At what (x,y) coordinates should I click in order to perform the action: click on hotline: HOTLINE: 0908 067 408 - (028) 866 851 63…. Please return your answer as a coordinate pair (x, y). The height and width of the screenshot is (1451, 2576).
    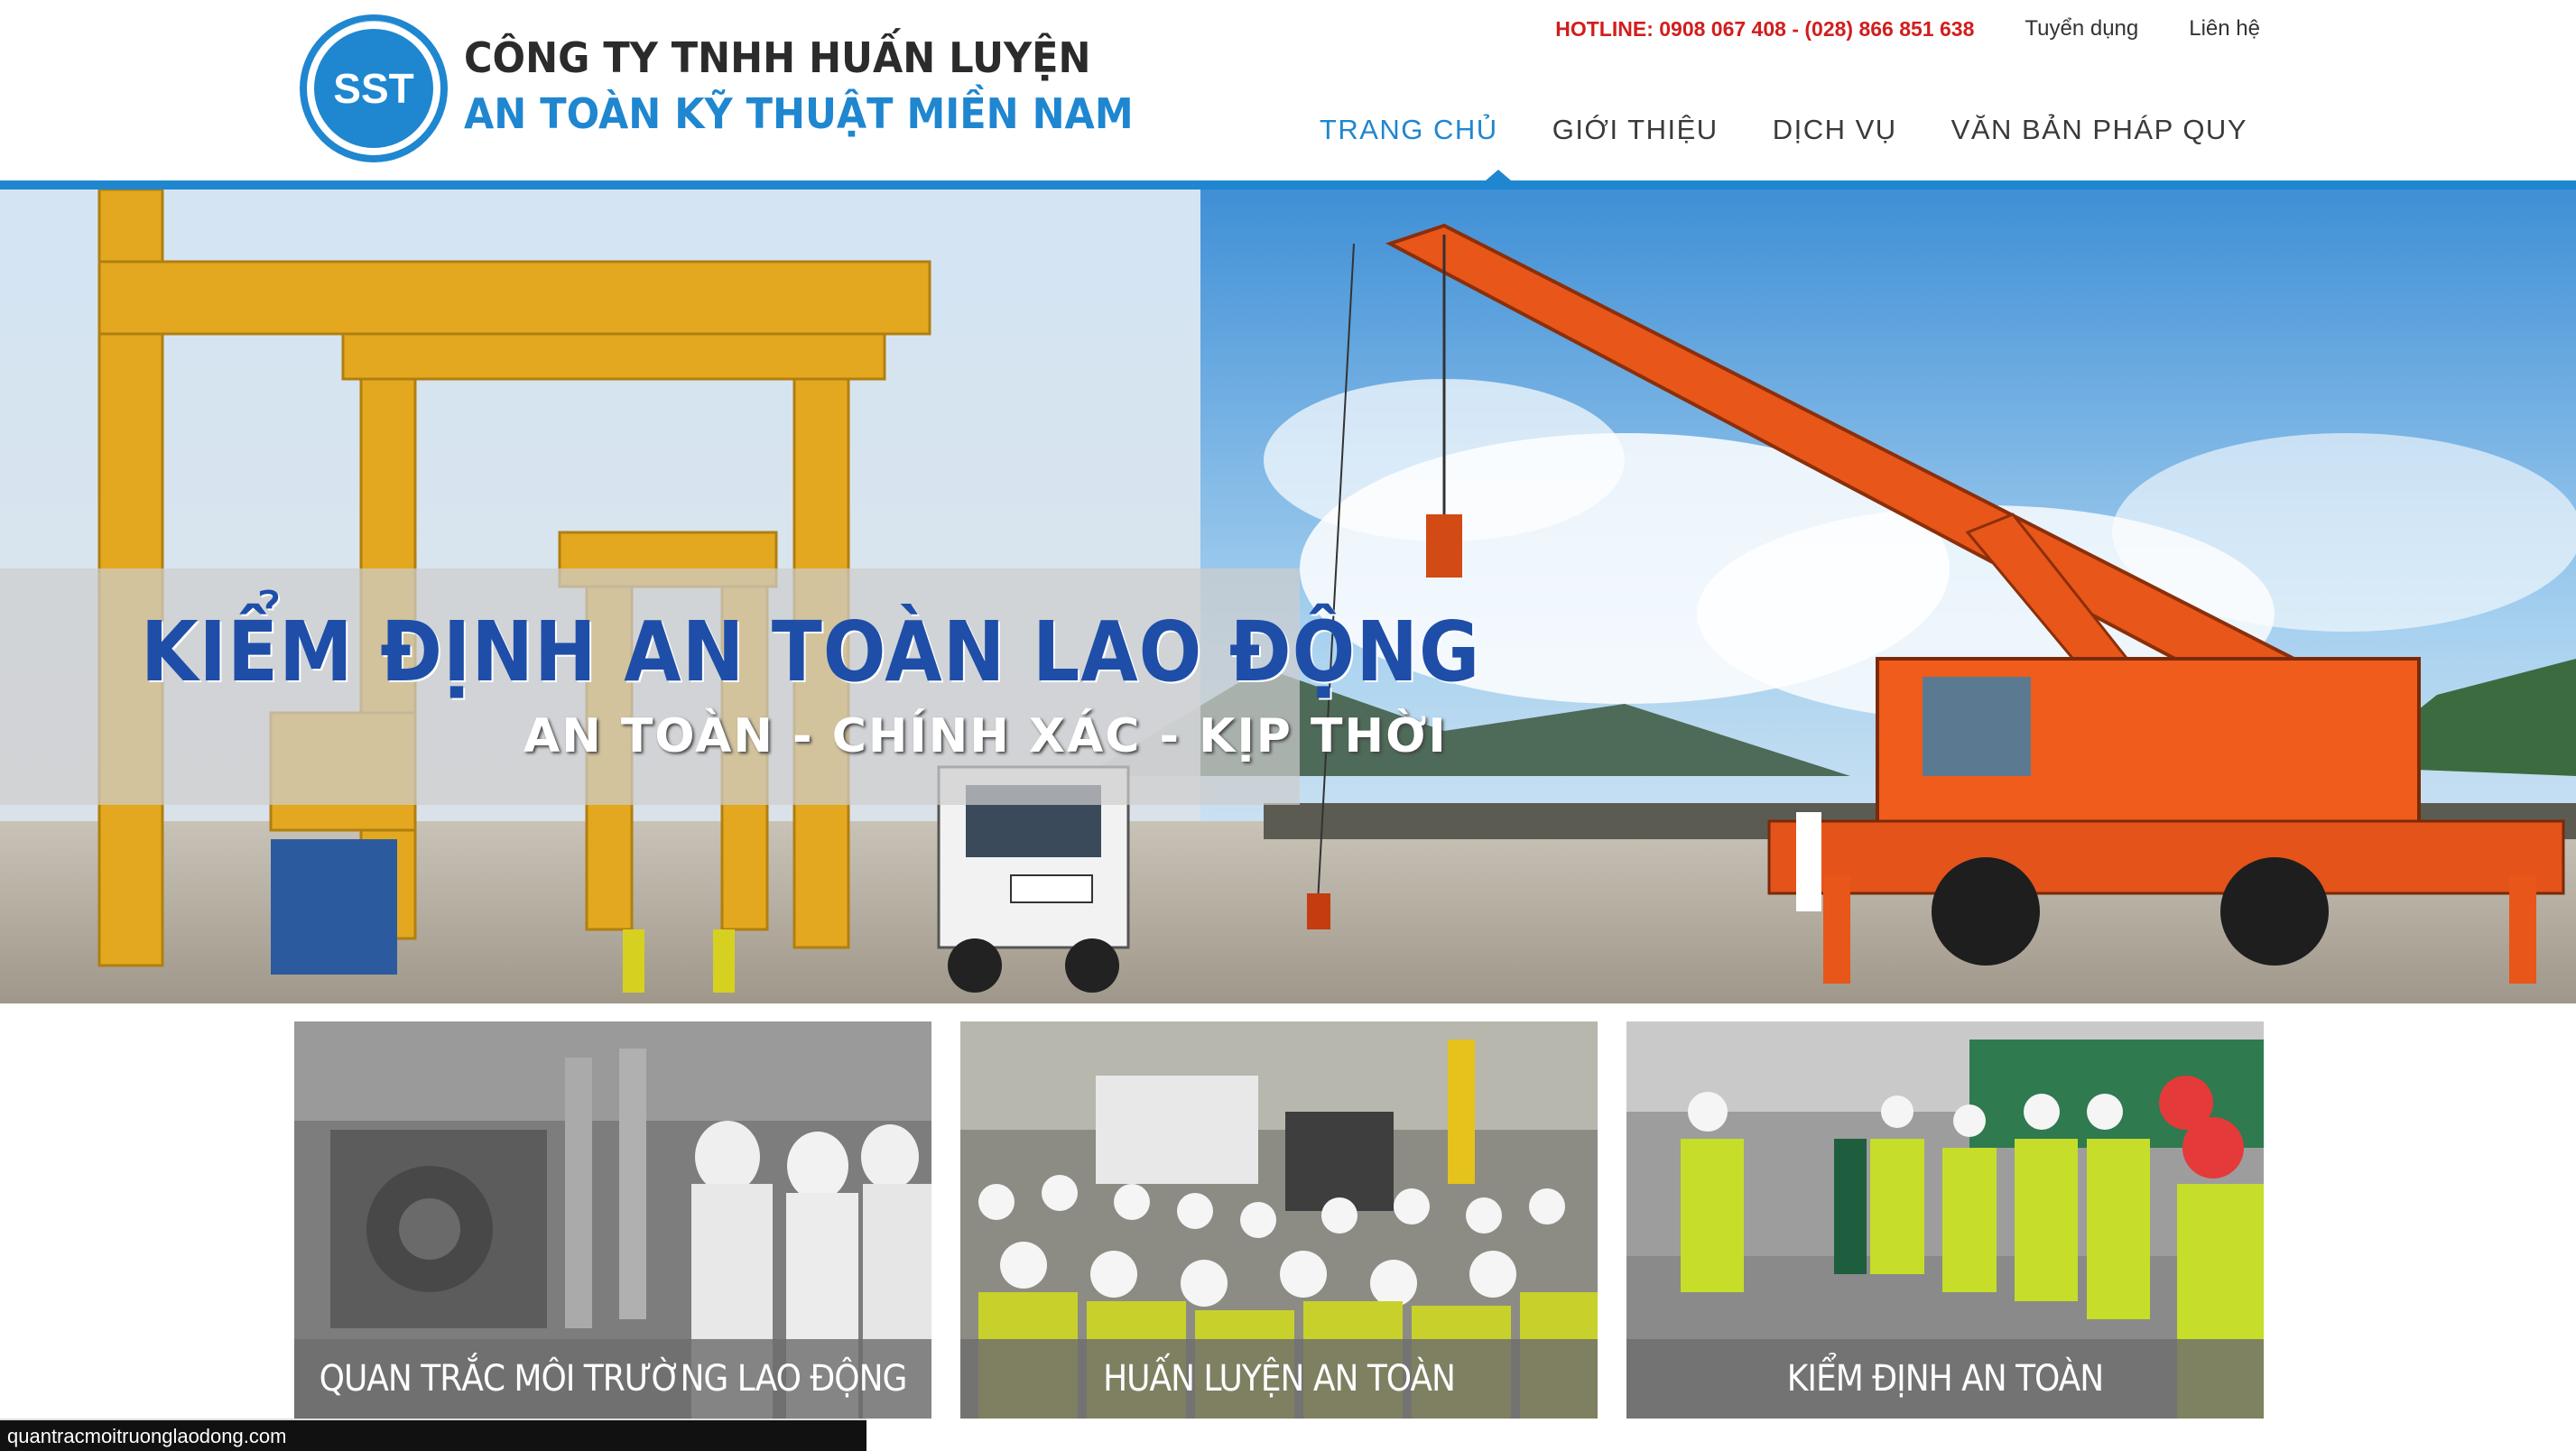
    Looking at the image, I should click on (1764, 29).